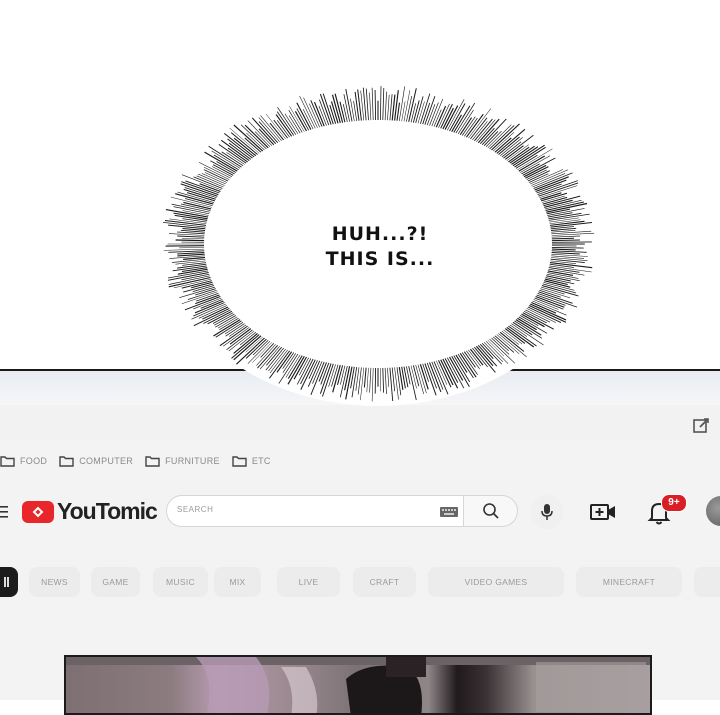  I want to click on bookmark-computer: COMPUTER, so click(96, 461).